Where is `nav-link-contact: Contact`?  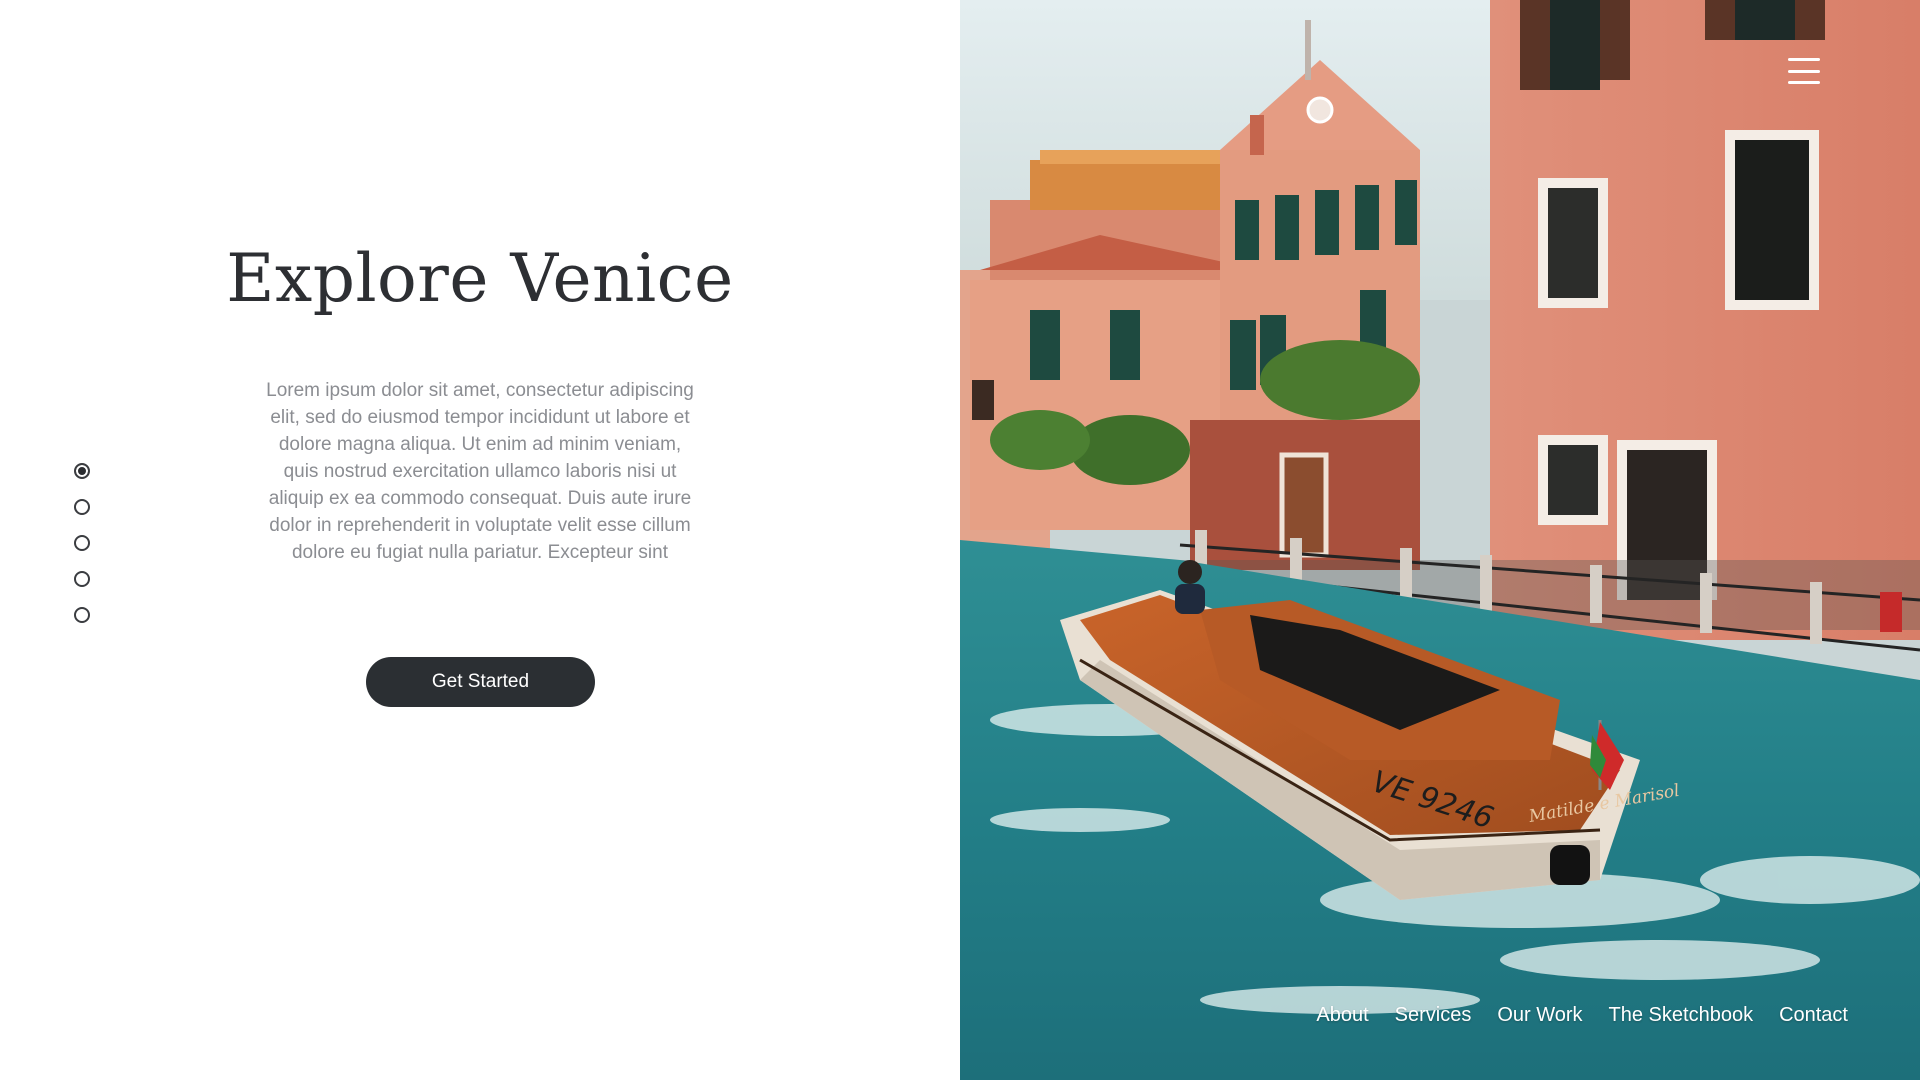 nav-link-contact: Contact is located at coordinates (1813, 1015).